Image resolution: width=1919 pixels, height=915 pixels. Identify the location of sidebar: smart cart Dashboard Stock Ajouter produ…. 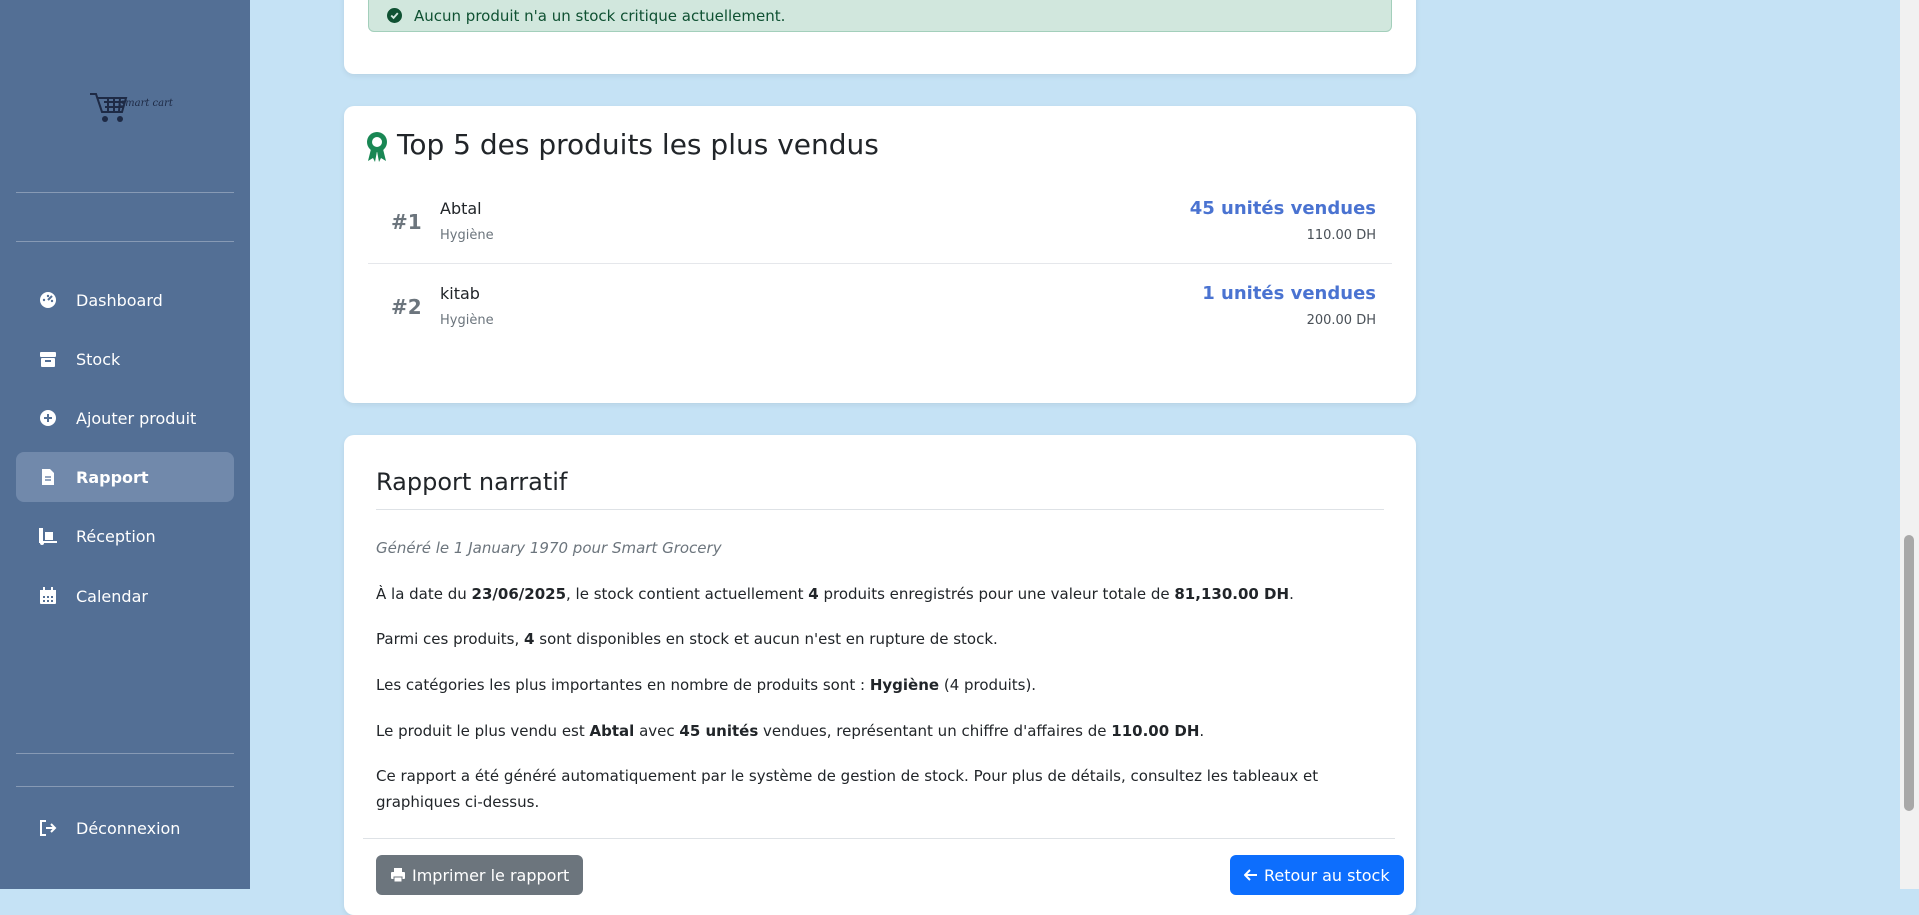
(125, 444).